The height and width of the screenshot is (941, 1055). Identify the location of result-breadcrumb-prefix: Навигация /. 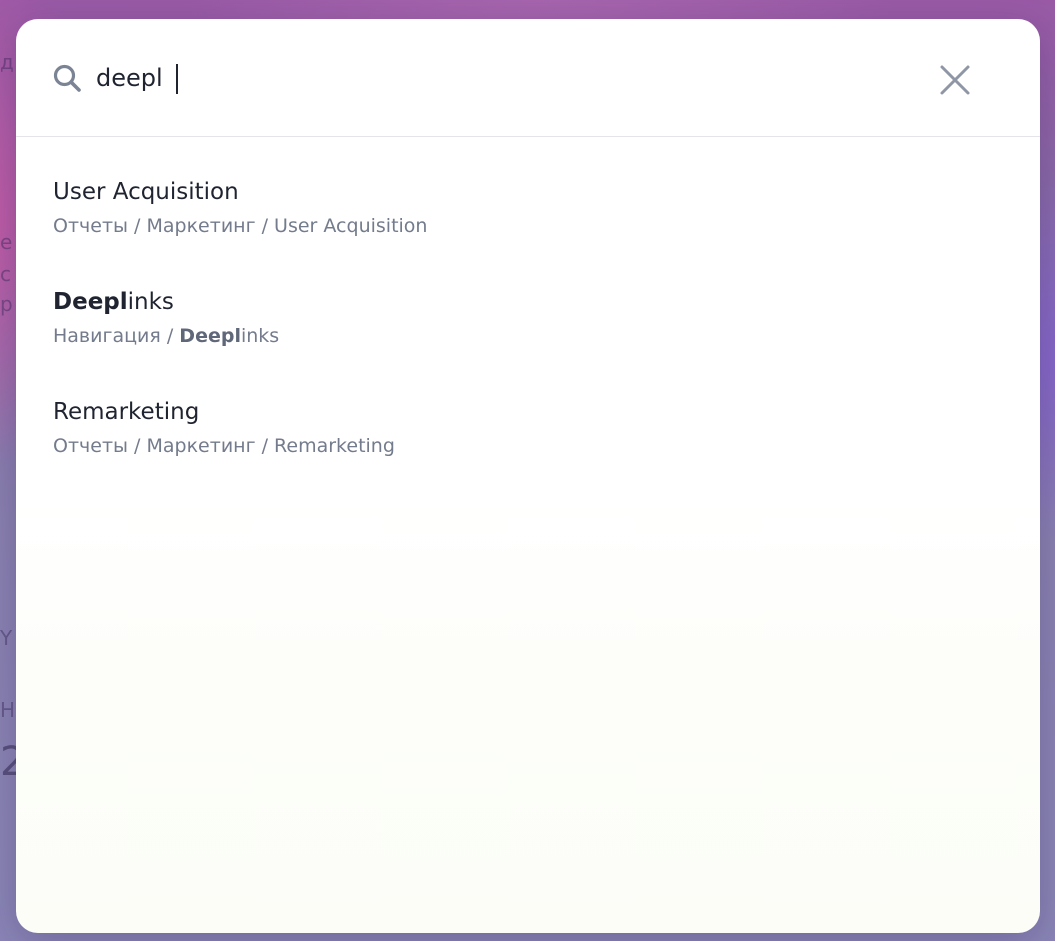
(116, 336).